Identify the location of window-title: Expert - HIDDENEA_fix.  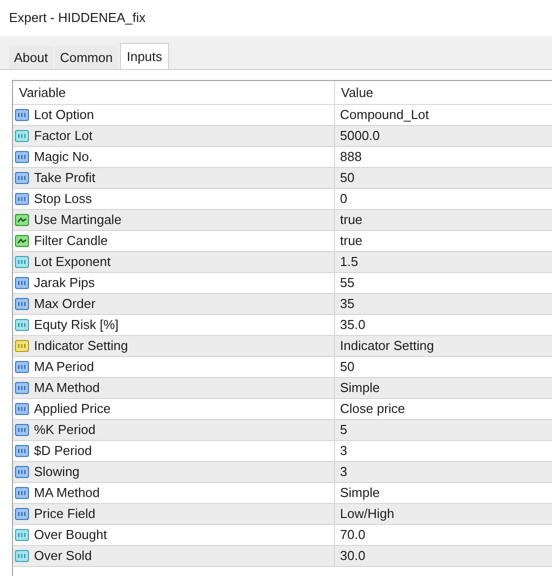
(77, 18).